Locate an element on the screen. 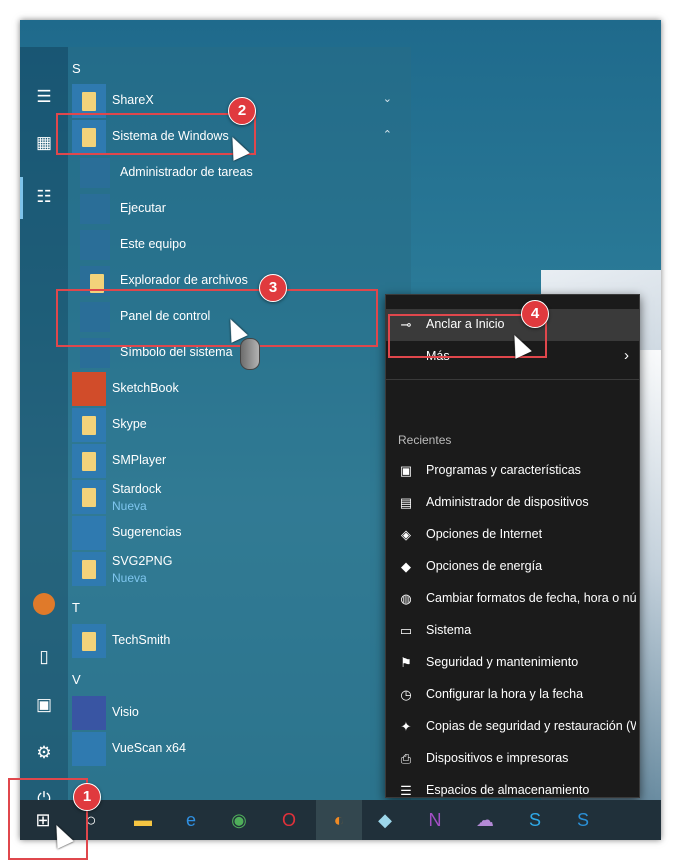 The image size is (682, 861). app-label: Explorador de archivos is located at coordinates (184, 280).